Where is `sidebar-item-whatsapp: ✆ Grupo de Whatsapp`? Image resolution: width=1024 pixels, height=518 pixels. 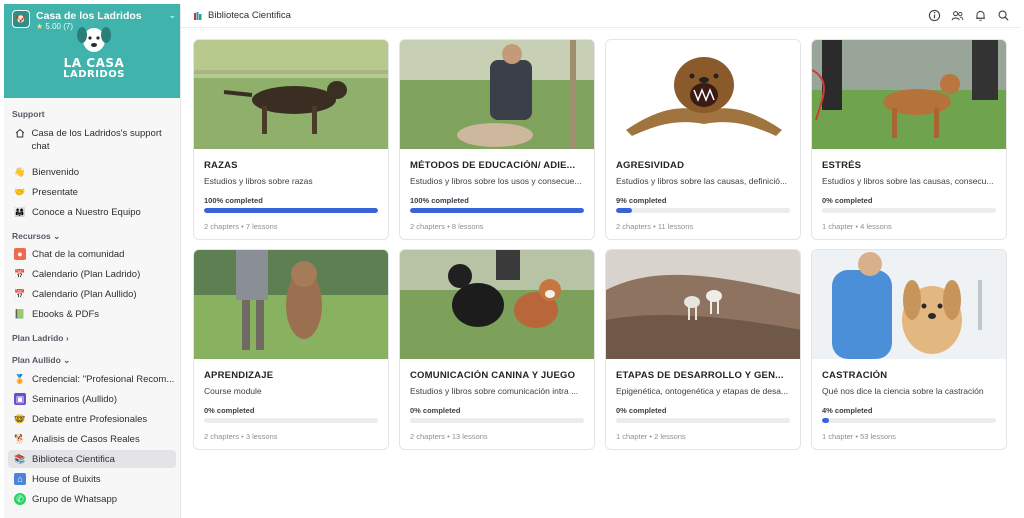 sidebar-item-whatsapp: ✆ Grupo de Whatsapp is located at coordinates (92, 499).